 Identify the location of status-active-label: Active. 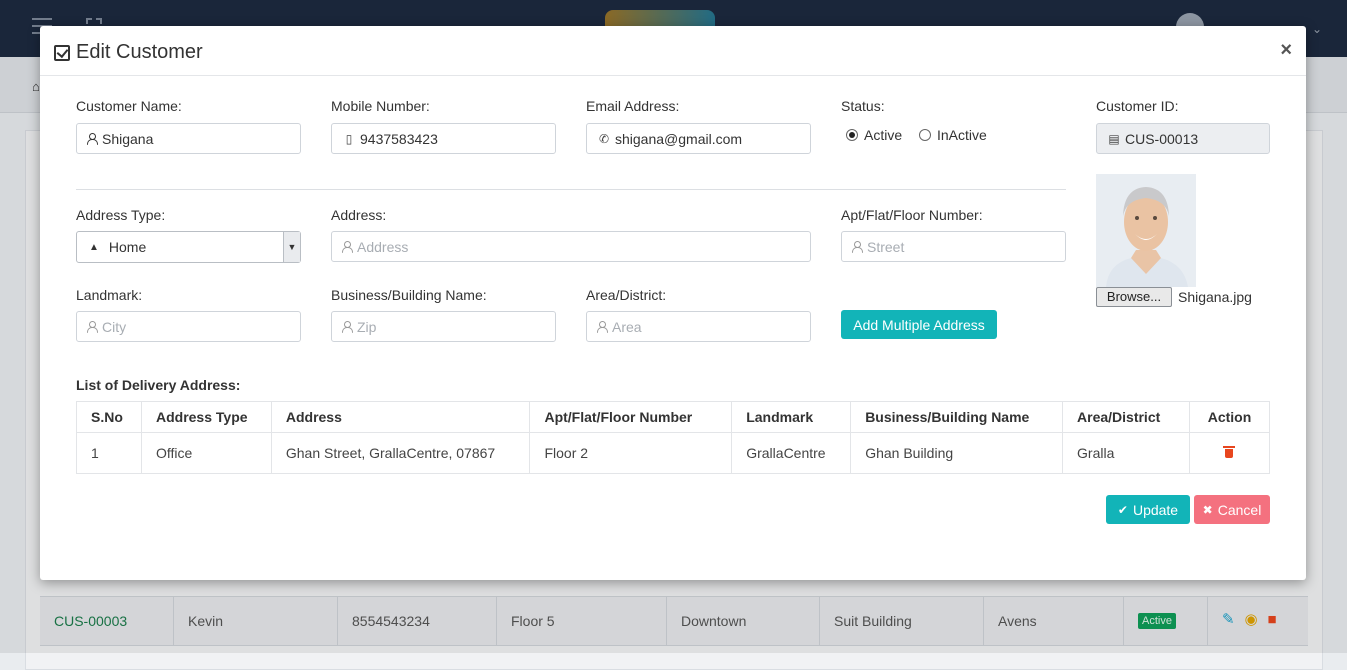
(883, 135).